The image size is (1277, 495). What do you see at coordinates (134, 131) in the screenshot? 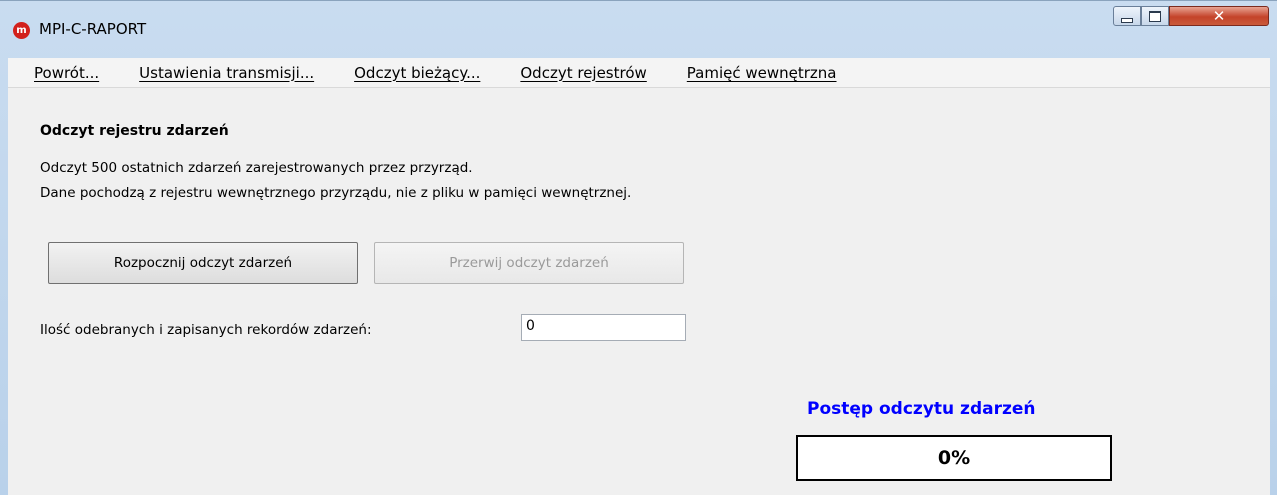
I see `section-heading: Odczyt rejestru zdarzeń` at bounding box center [134, 131].